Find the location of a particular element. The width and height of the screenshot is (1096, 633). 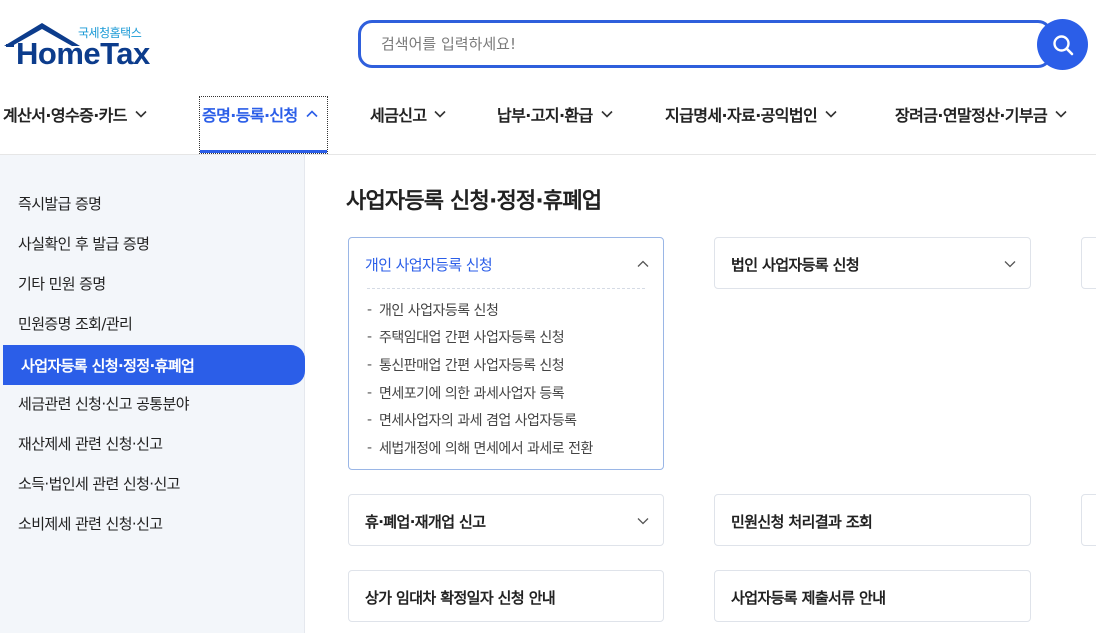

sidebar-item-label: 사실확인 후 발급 증명 is located at coordinates (84, 243).